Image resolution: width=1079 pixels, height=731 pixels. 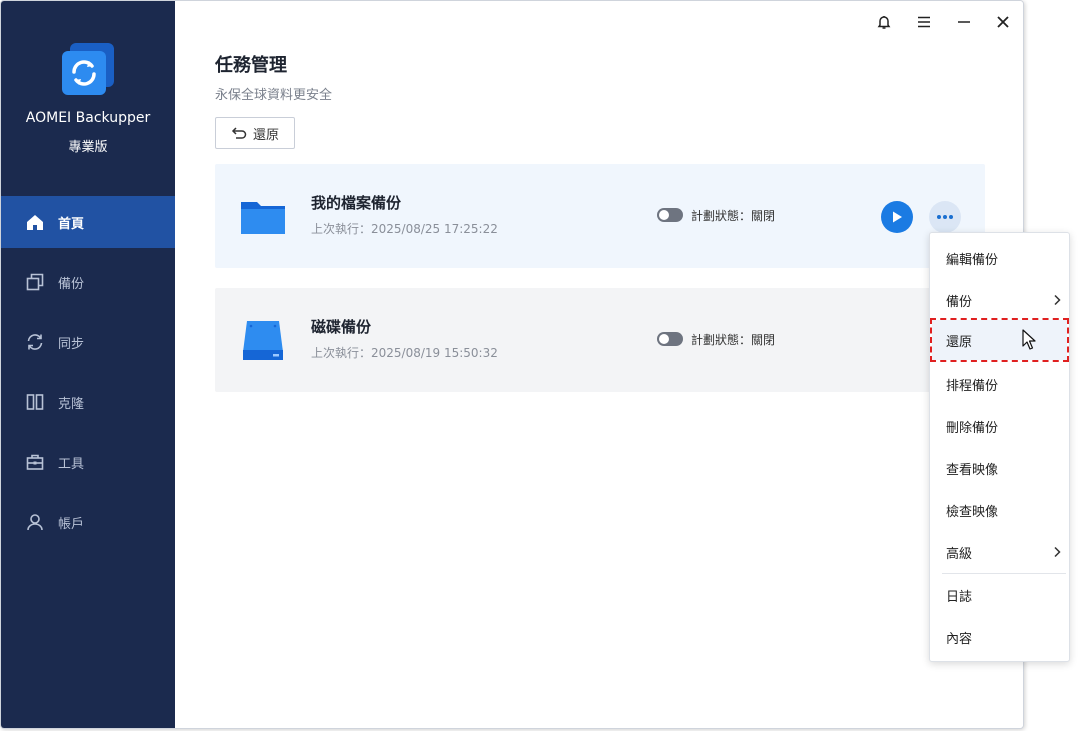 What do you see at coordinates (88, 69) in the screenshot?
I see `sync-logo-icon` at bounding box center [88, 69].